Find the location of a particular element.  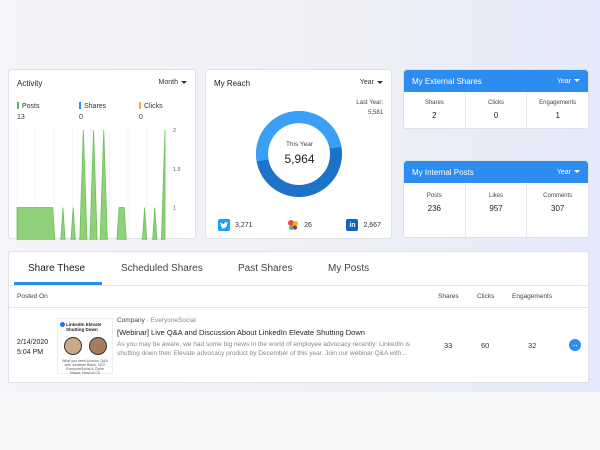

social-network-icon is located at coordinates (293, 225).